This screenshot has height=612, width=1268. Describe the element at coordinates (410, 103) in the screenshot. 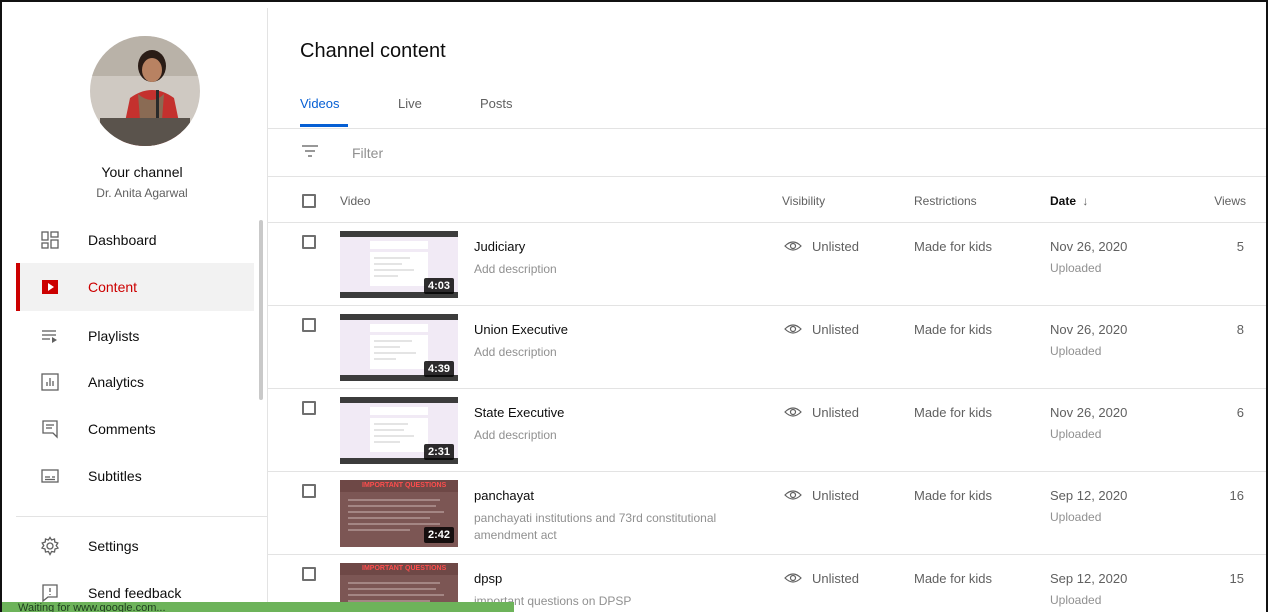

I see `tab-live: Live` at that location.